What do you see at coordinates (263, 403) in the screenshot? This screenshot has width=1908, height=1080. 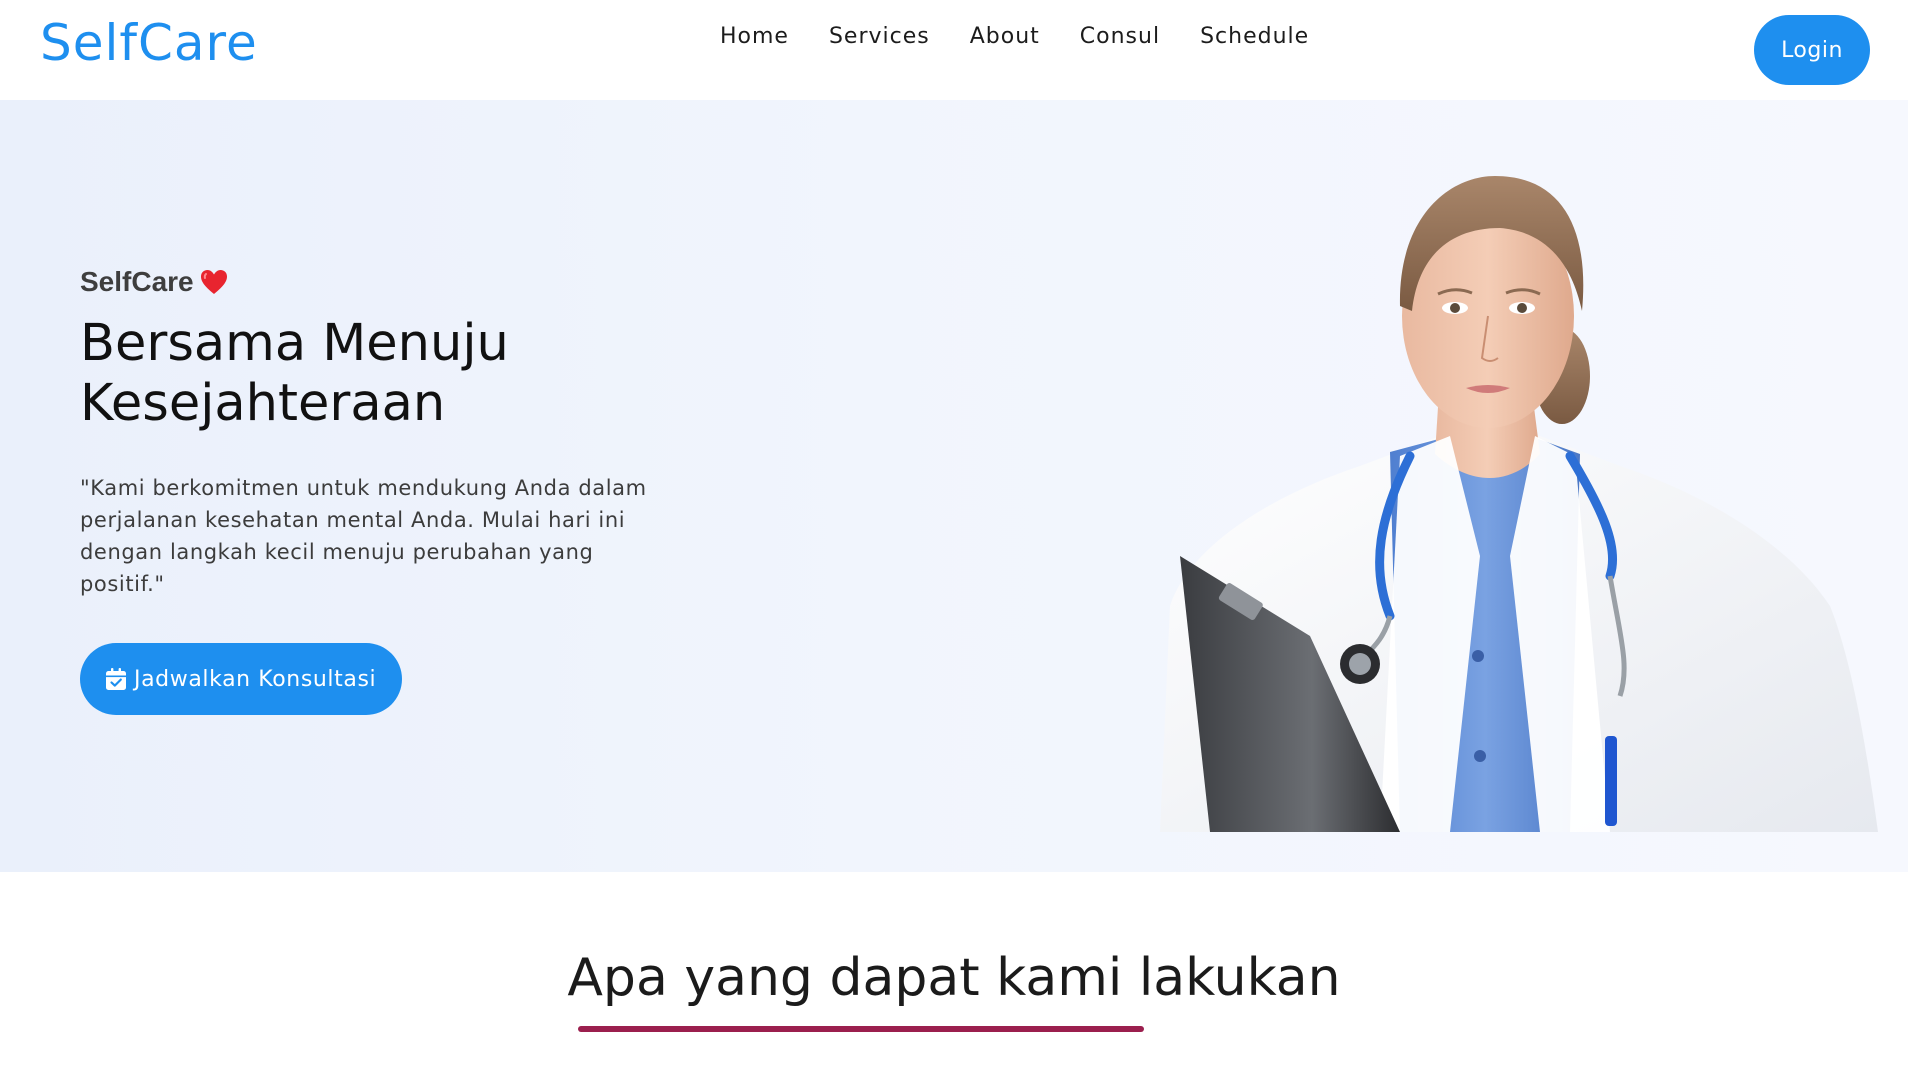 I see `hero-title-line2: Kesejahteraan` at bounding box center [263, 403].